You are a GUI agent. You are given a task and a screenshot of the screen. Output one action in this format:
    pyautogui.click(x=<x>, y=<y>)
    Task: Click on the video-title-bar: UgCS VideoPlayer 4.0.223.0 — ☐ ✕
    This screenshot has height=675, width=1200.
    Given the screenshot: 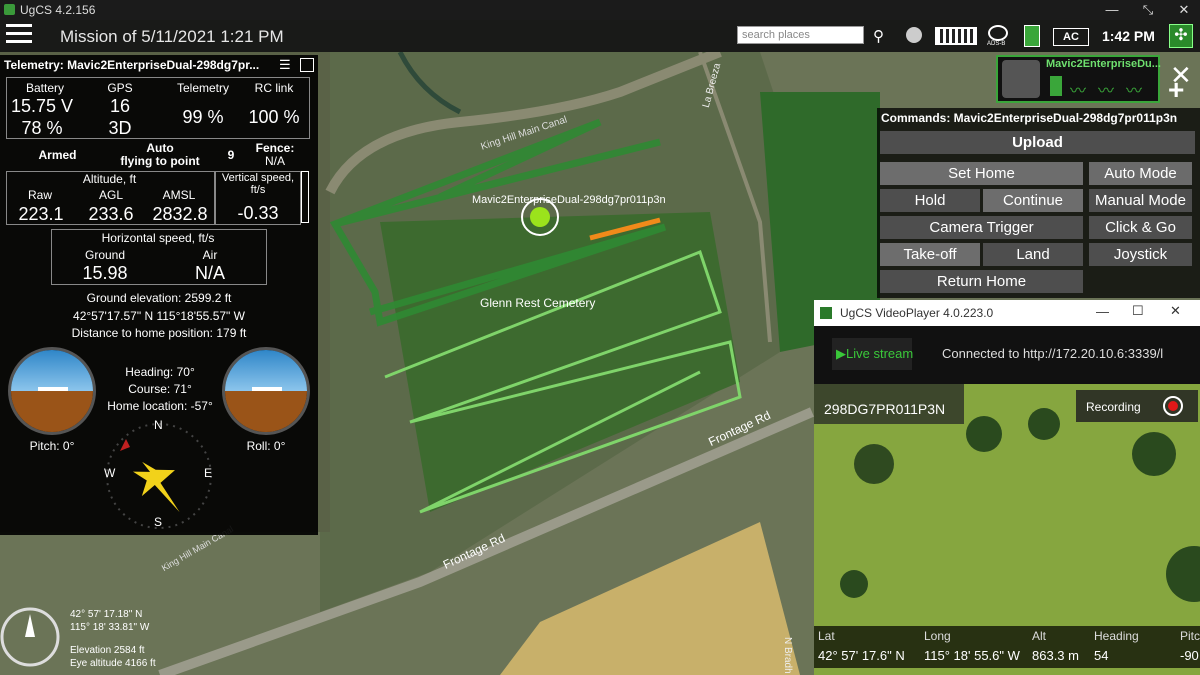 What is the action you would take?
    pyautogui.click(x=1007, y=313)
    